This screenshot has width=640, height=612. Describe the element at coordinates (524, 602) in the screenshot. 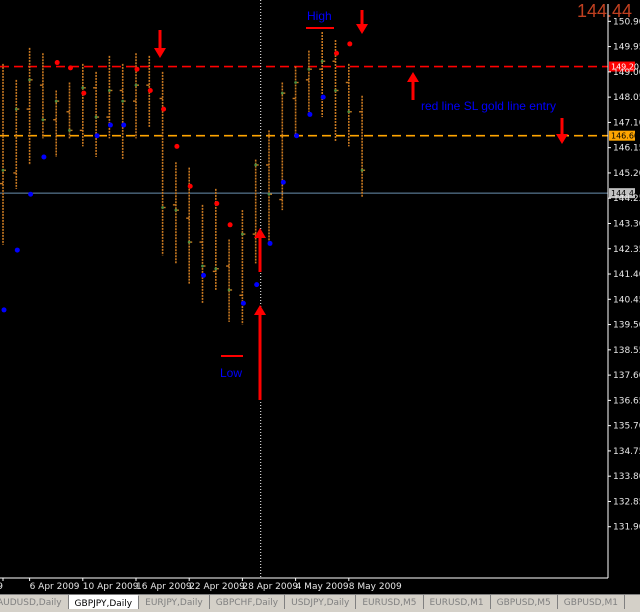

I see `chart-tab: GBPUSD,M5` at that location.